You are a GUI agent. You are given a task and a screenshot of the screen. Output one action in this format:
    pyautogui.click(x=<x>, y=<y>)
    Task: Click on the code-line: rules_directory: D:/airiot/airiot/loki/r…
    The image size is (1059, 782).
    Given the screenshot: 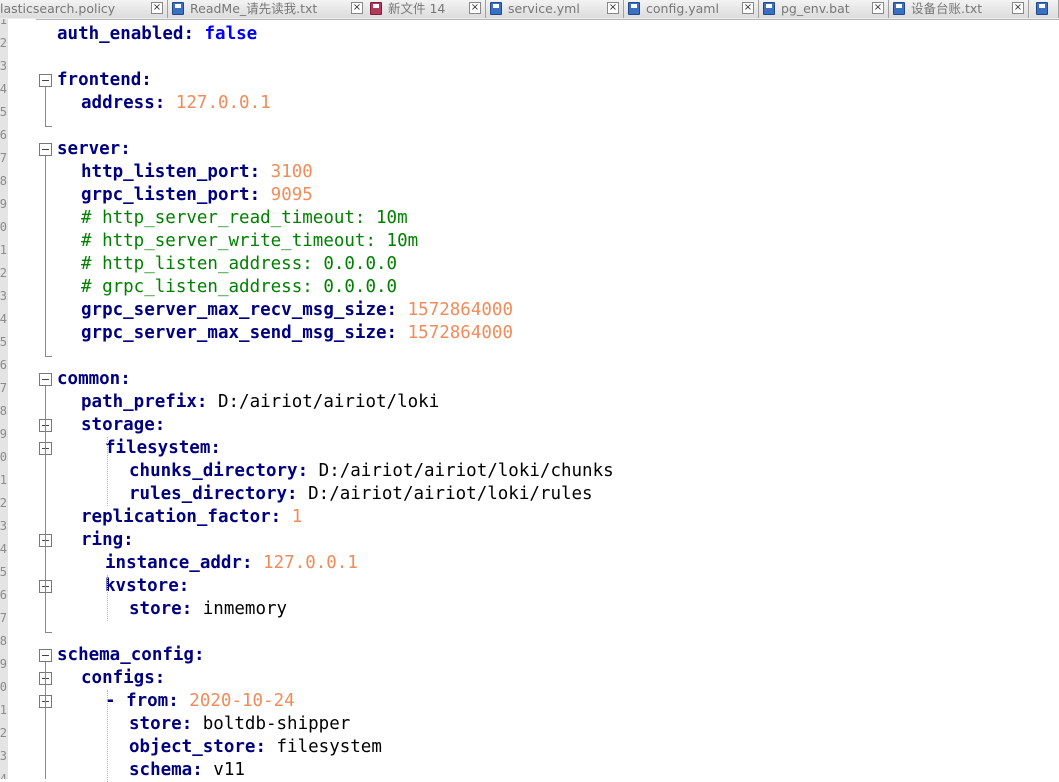 What is the action you would take?
    pyautogui.click(x=361, y=494)
    